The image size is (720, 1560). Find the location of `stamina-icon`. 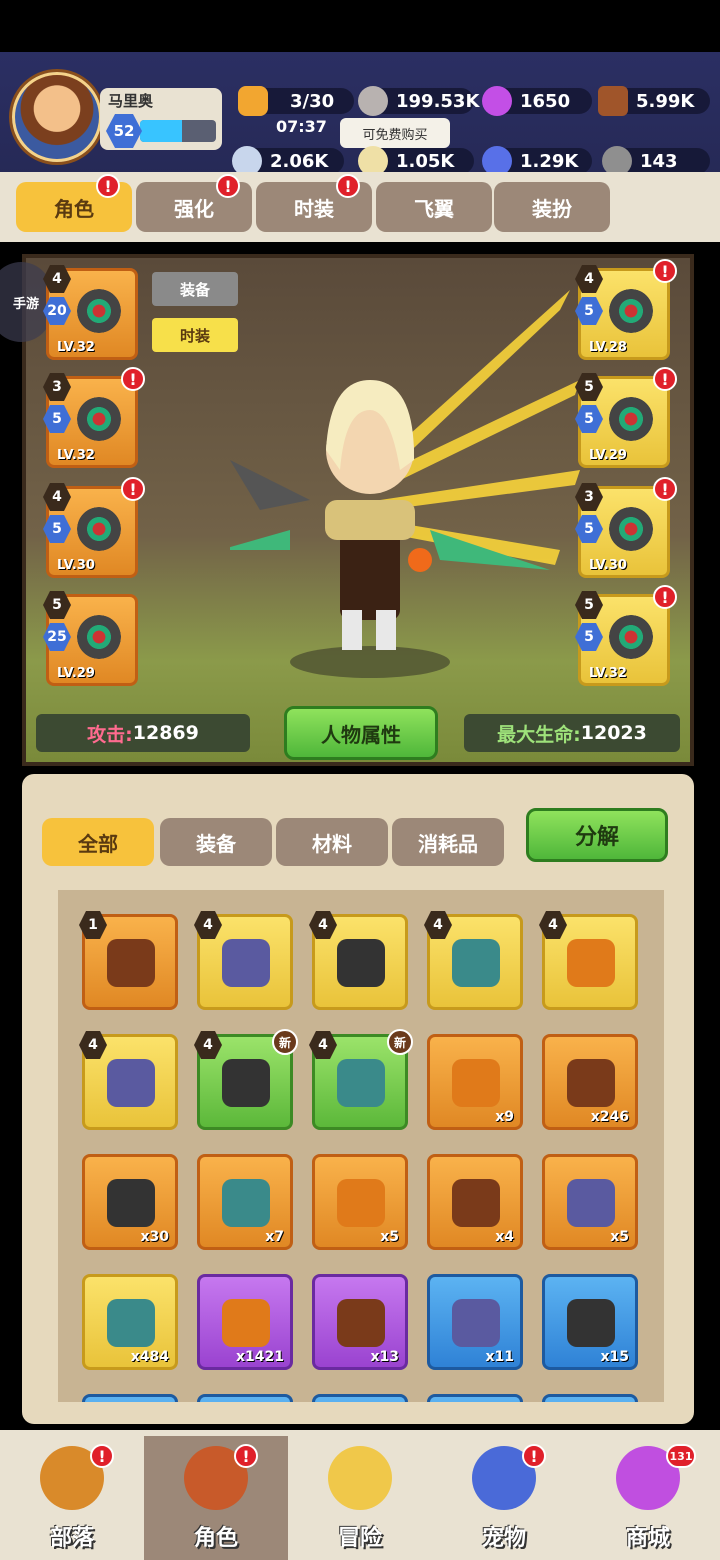

stamina-icon is located at coordinates (253, 101).